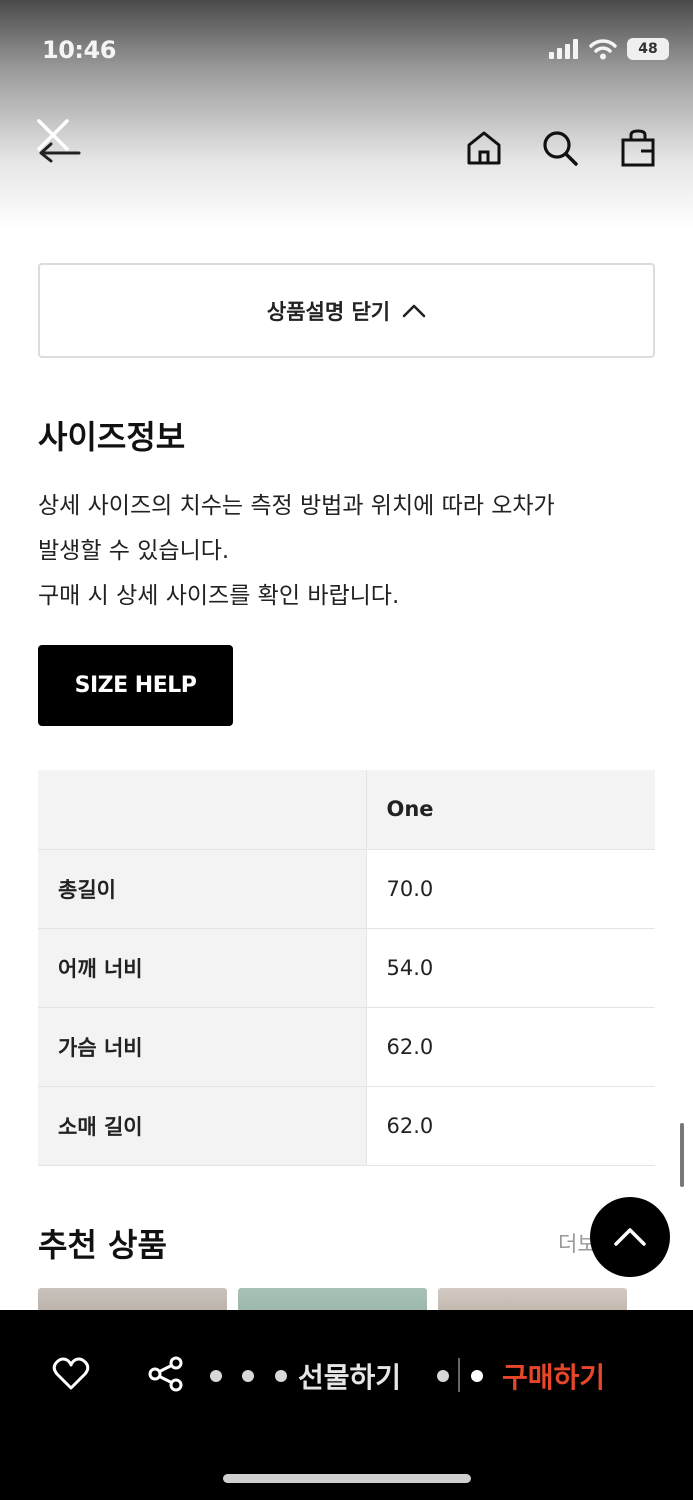 This screenshot has width=693, height=1500. What do you see at coordinates (202, 1126) in the screenshot?
I see `row-label: 소매 길이` at bounding box center [202, 1126].